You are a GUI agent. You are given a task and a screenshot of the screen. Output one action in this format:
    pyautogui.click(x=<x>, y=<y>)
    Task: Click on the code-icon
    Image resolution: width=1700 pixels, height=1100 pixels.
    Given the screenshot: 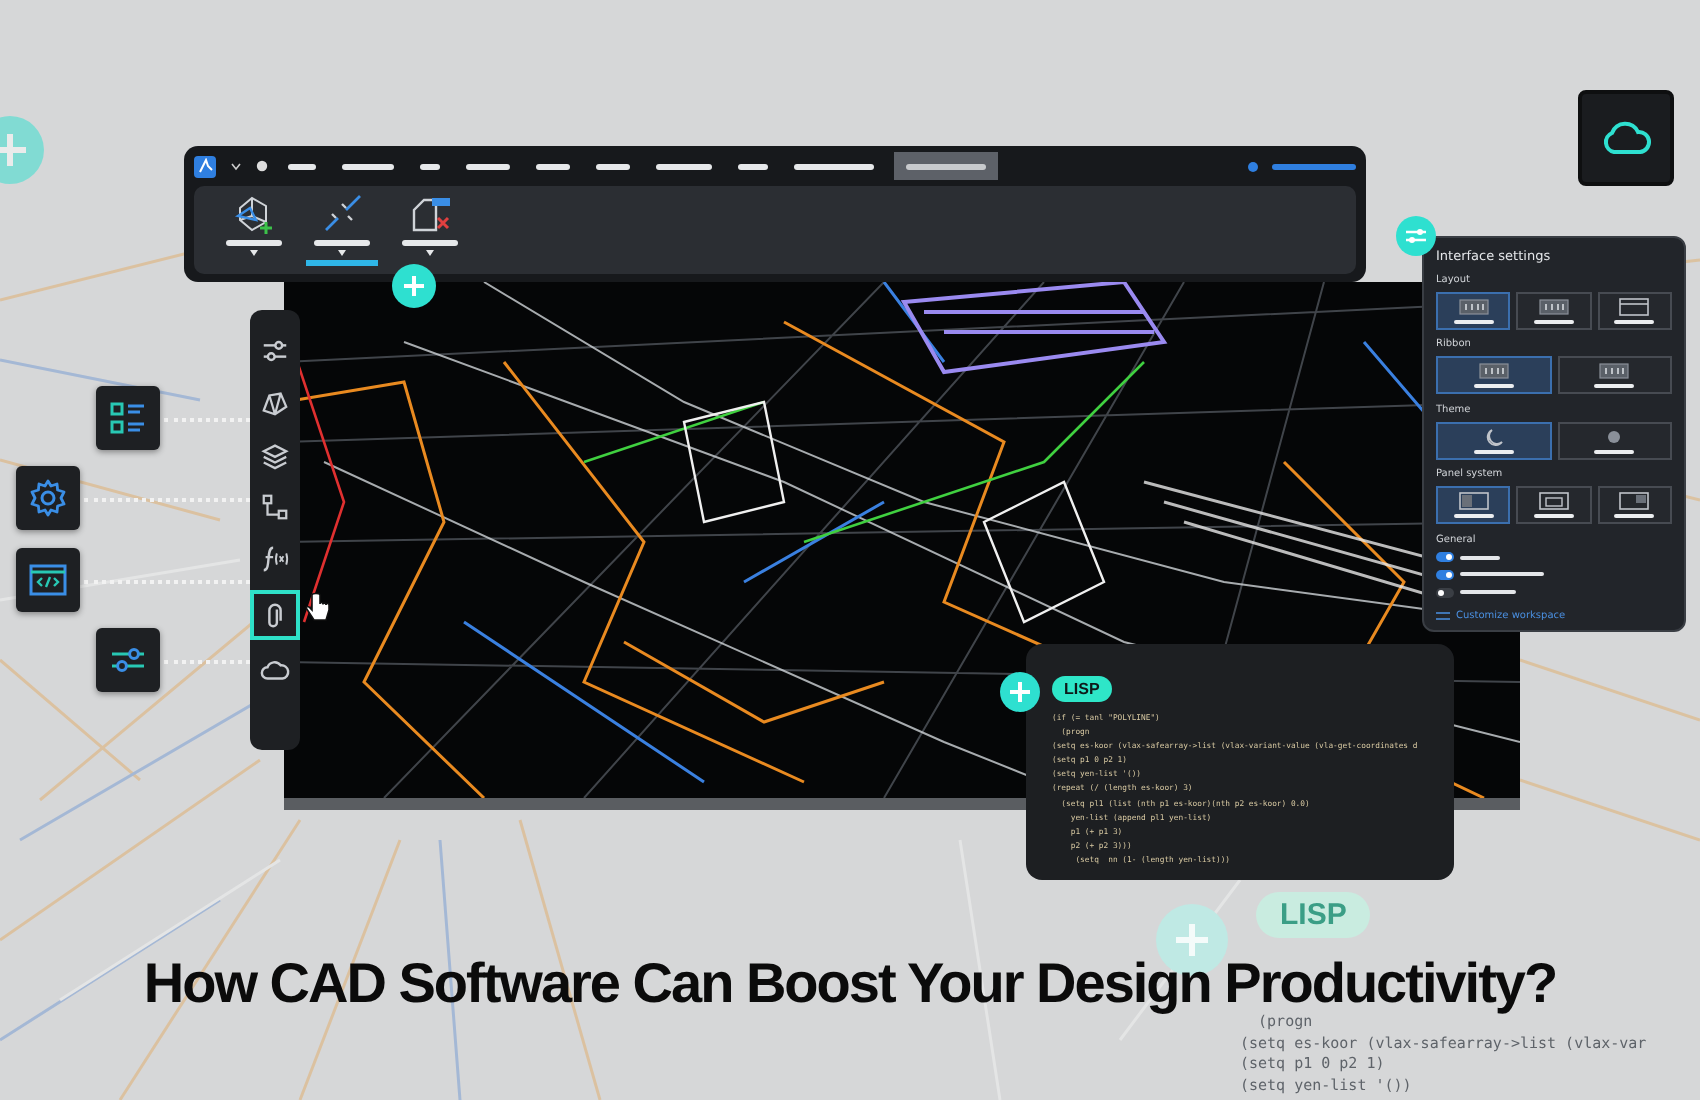 What is the action you would take?
    pyautogui.click(x=48, y=580)
    